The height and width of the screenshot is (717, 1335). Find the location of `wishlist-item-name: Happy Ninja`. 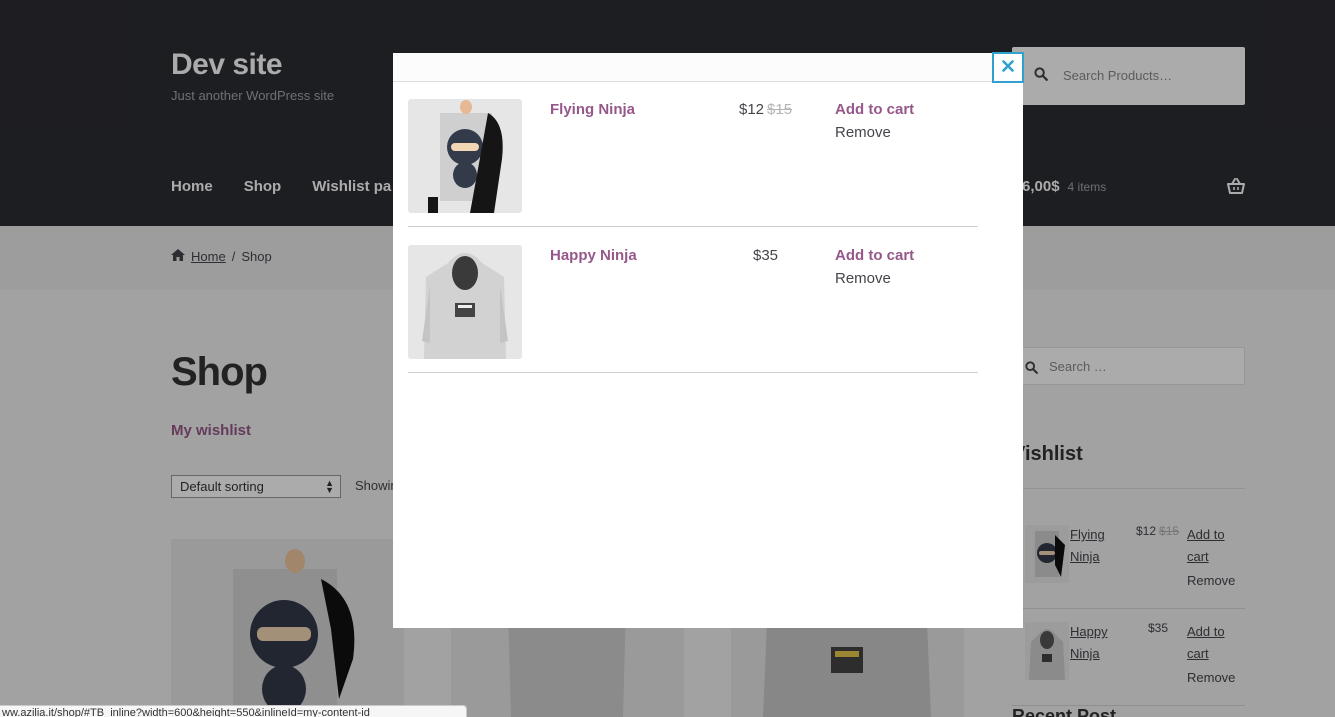

wishlist-item-name: Happy Ninja is located at coordinates (593, 255).